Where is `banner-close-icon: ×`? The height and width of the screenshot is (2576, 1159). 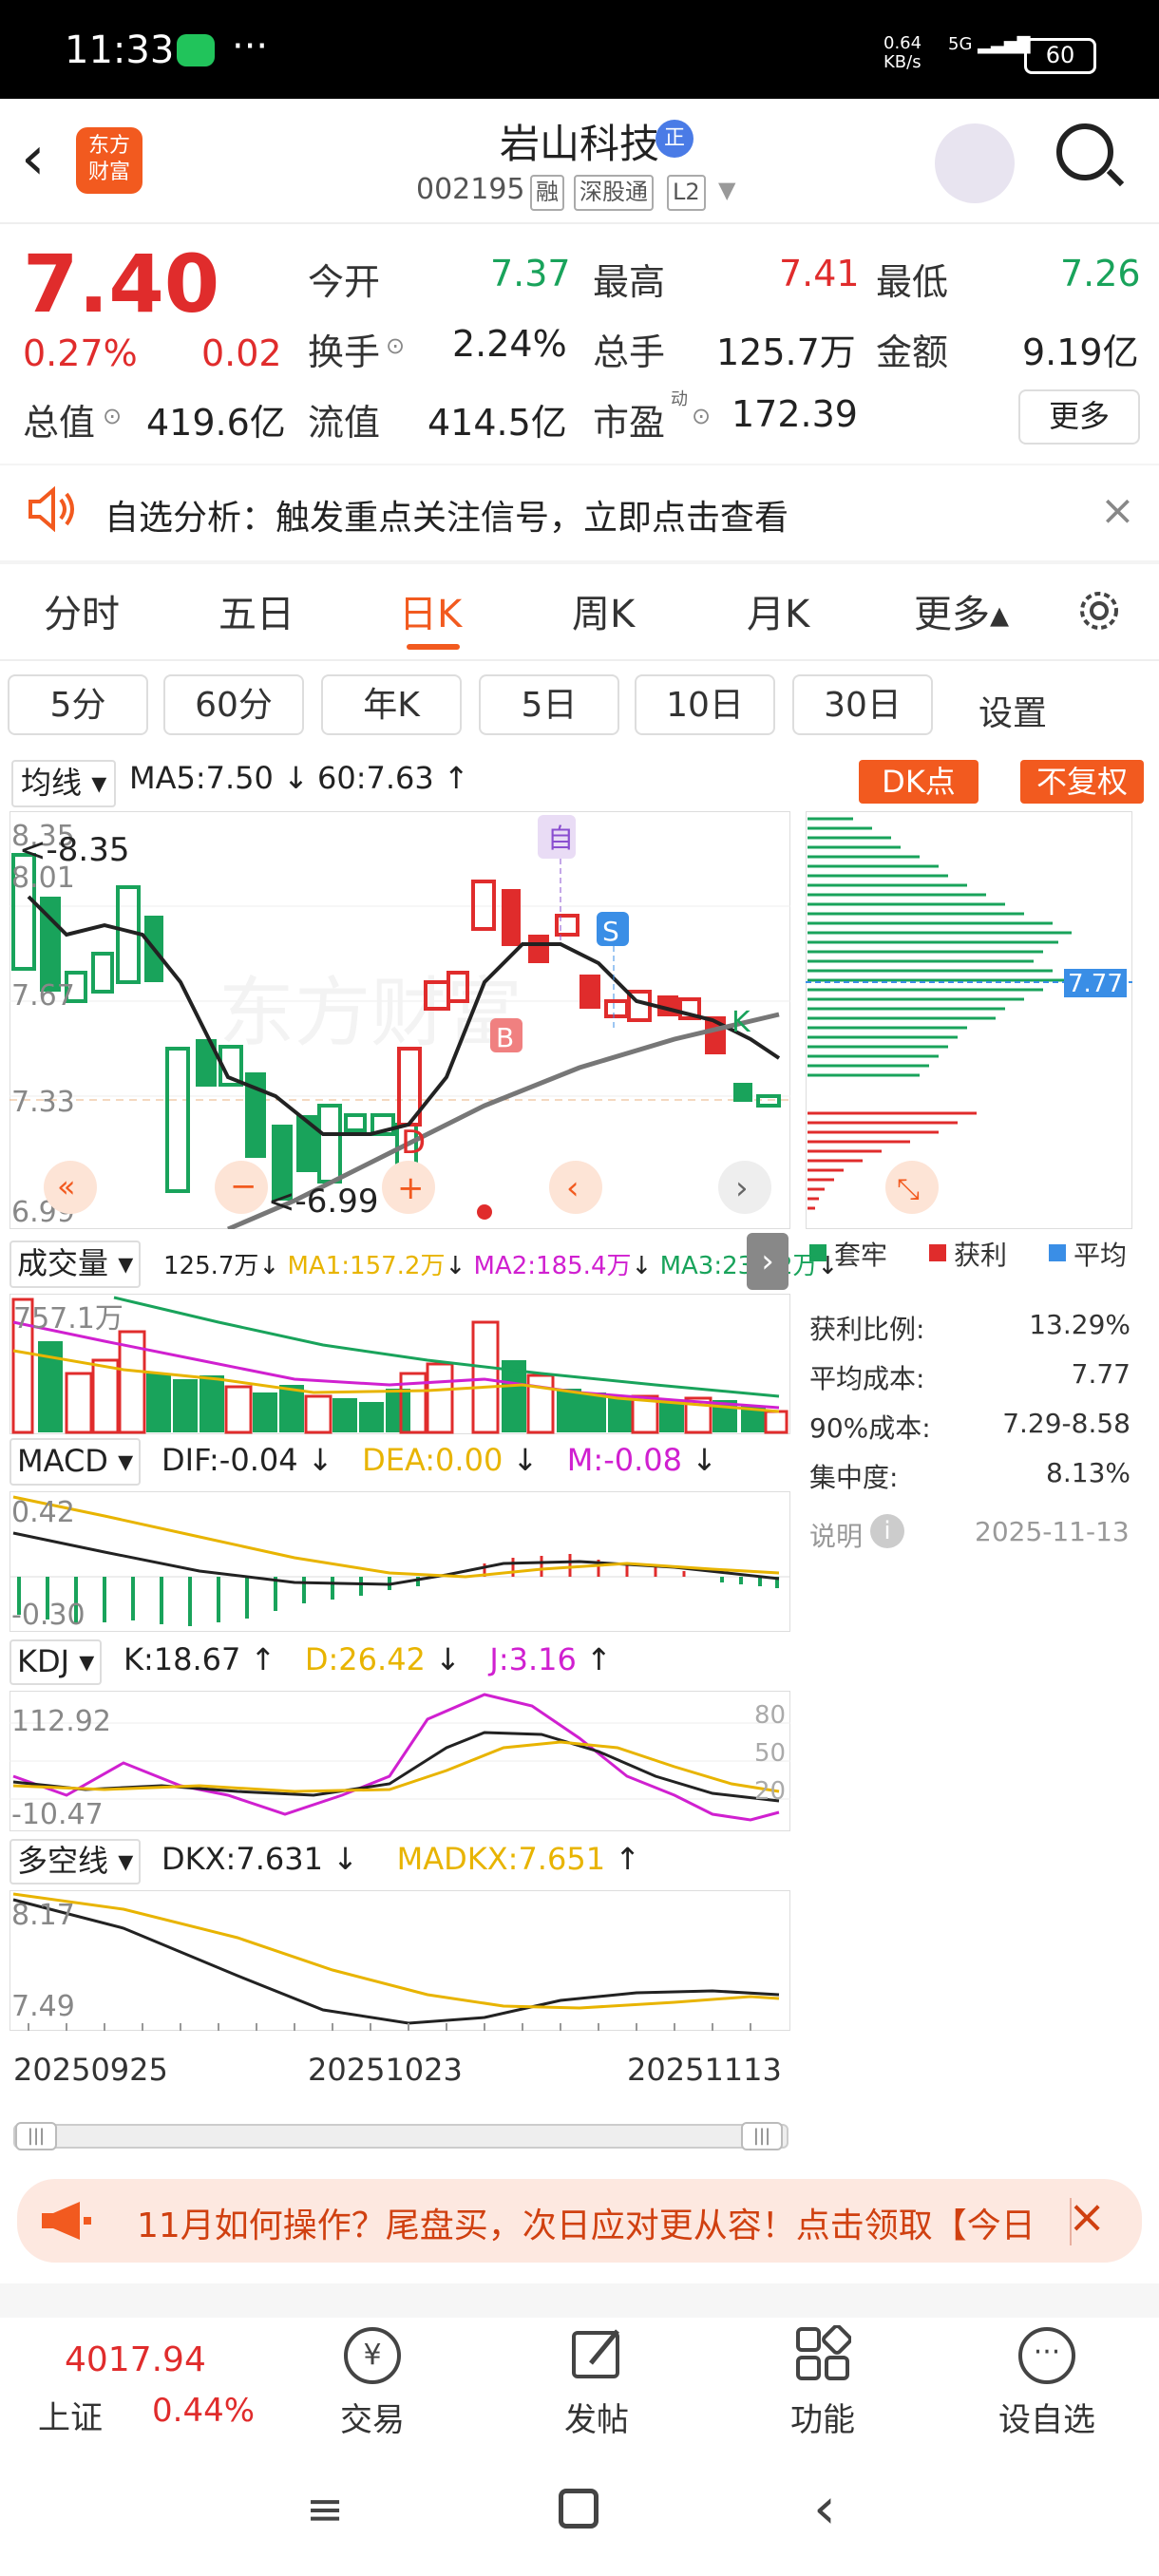
banner-close-icon: × is located at coordinates (1087, 2217).